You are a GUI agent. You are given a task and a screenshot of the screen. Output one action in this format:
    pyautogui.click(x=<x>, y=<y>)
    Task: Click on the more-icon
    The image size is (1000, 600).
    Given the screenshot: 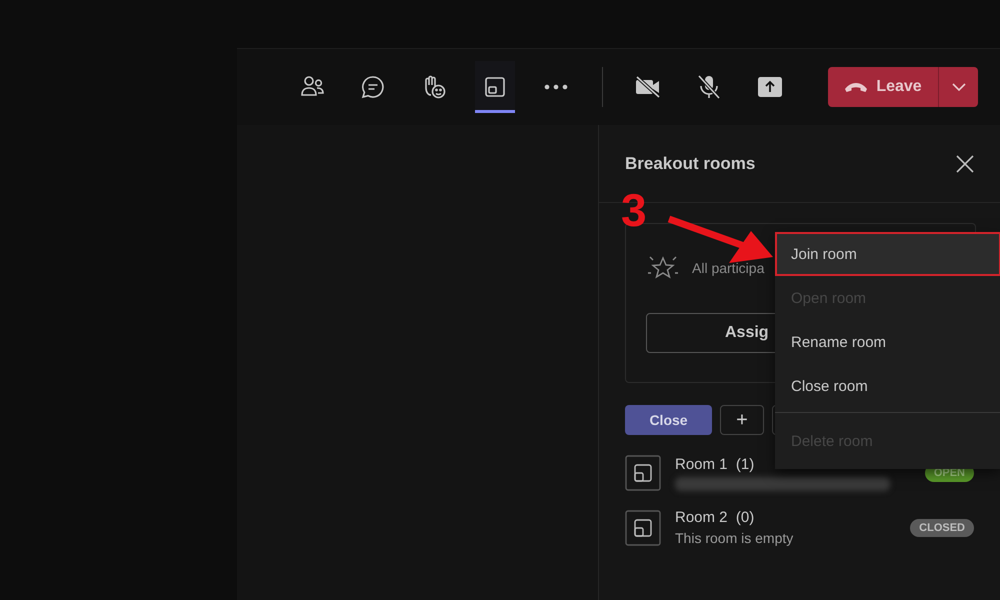 What is the action you would take?
    pyautogui.click(x=556, y=87)
    